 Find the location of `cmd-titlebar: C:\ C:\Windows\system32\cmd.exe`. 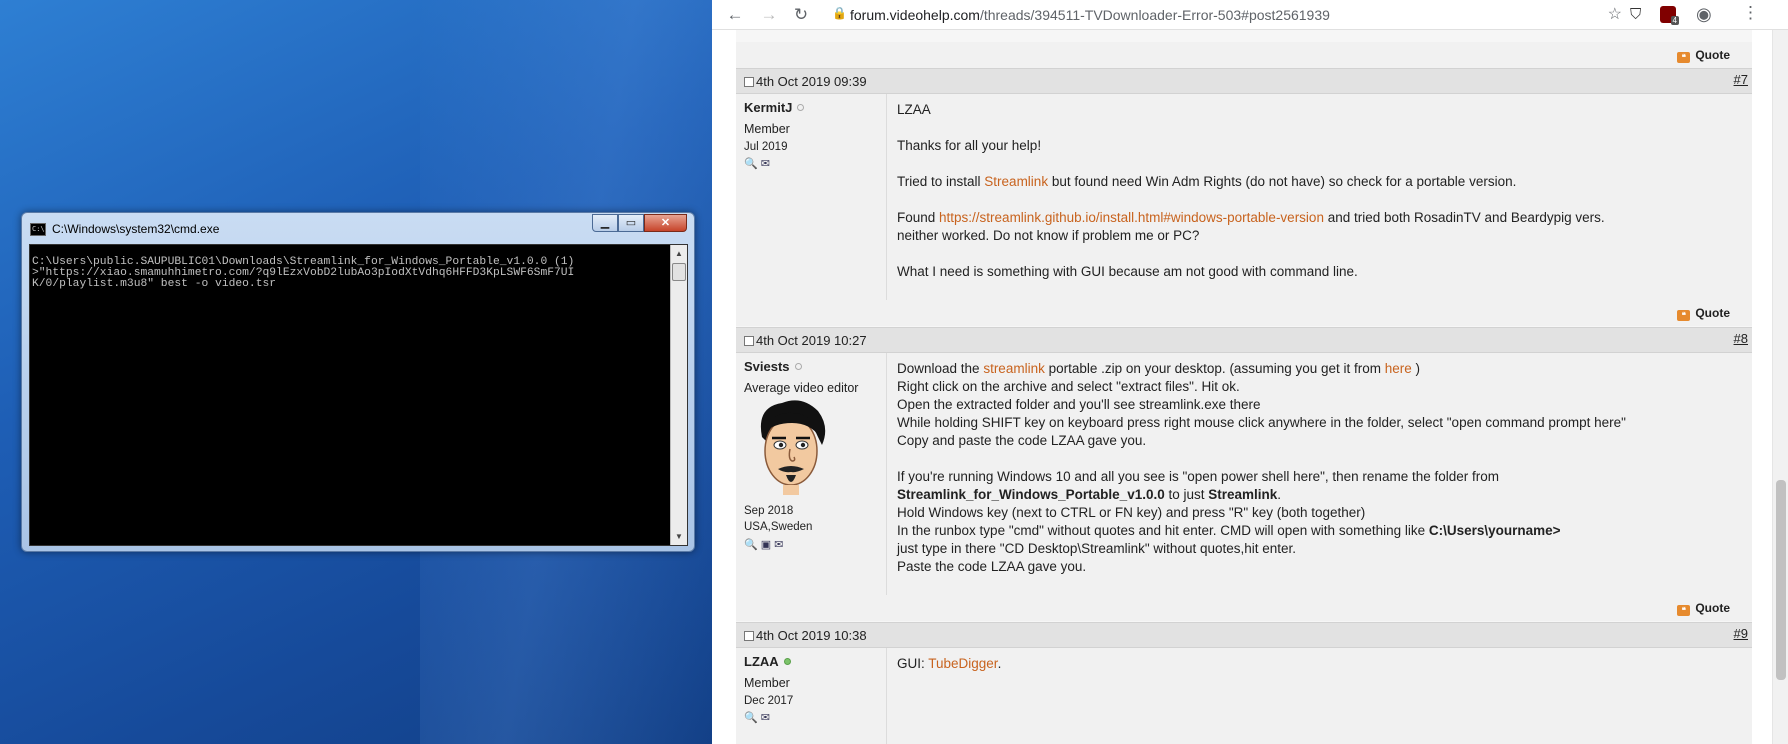

cmd-titlebar: C:\ C:\Windows\system32\cmd.exe is located at coordinates (124, 229).